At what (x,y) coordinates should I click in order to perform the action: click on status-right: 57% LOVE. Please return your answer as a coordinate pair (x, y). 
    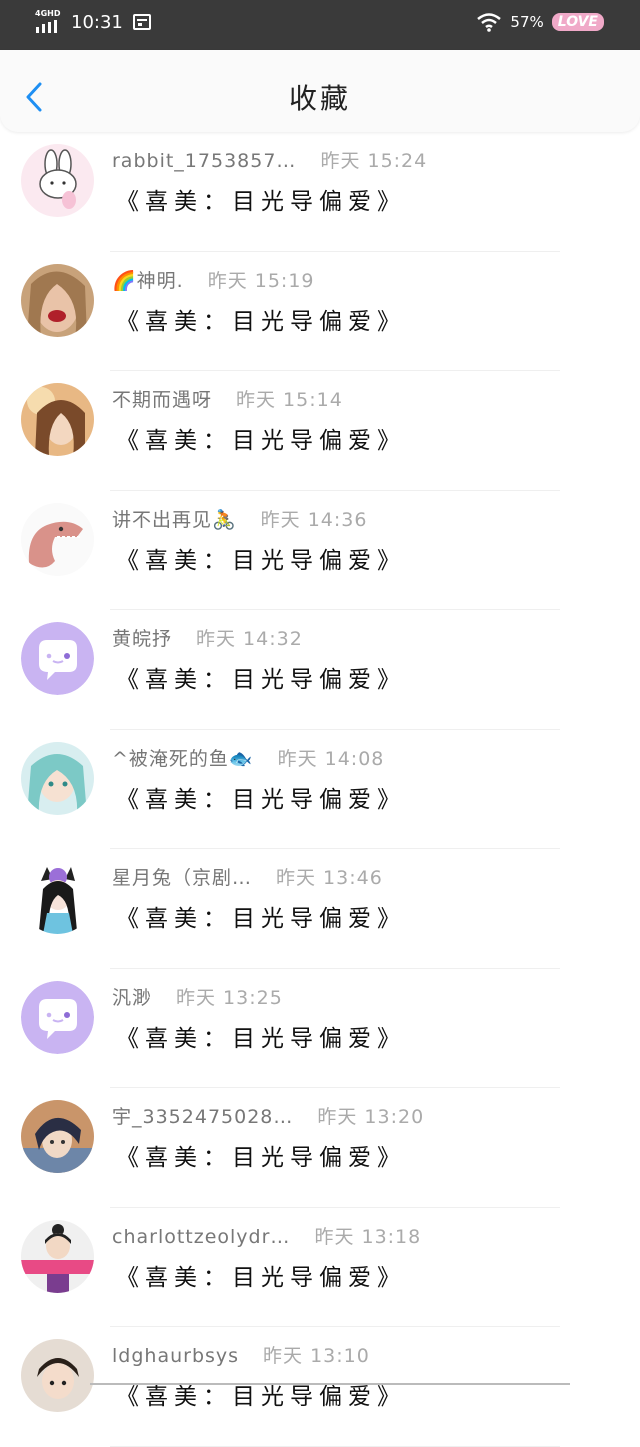
    Looking at the image, I should click on (540, 22).